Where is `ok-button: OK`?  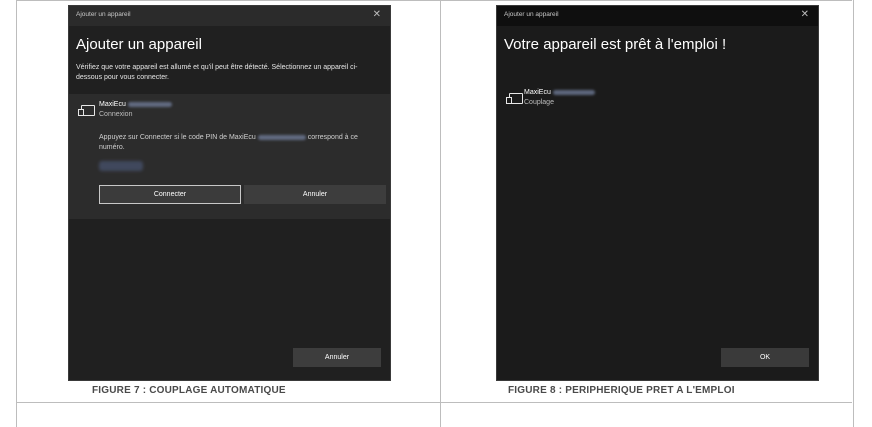
ok-button: OK is located at coordinates (765, 357).